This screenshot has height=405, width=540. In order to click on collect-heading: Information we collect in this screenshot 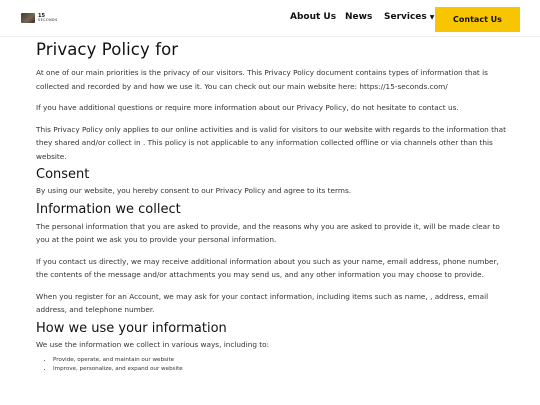, I will do `click(108, 209)`.